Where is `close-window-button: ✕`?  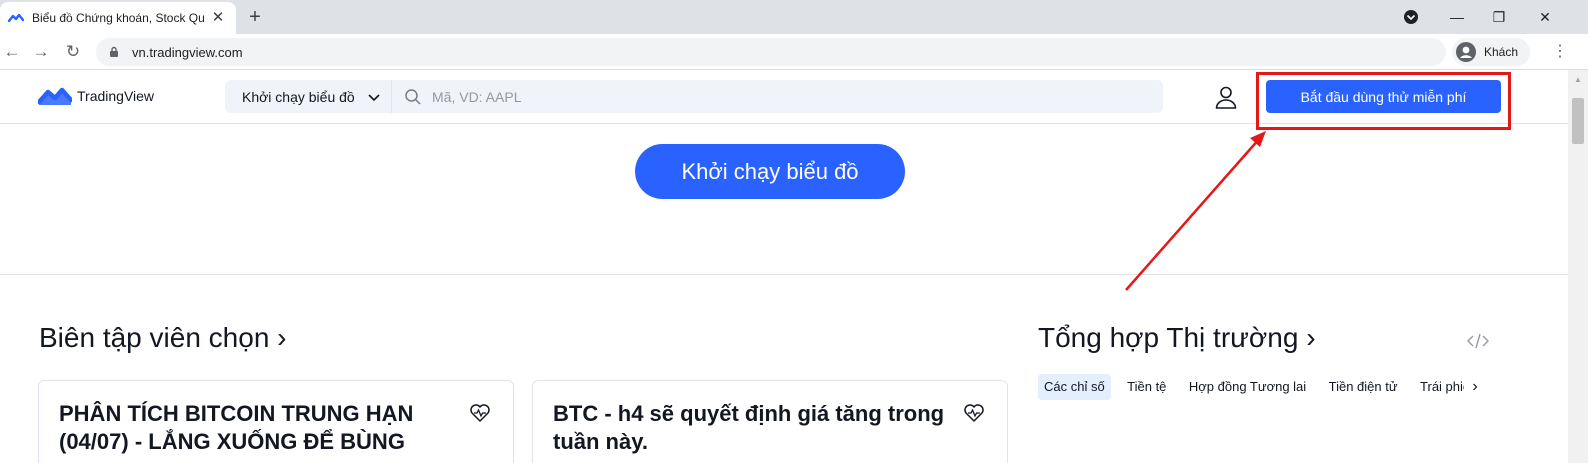 close-window-button: ✕ is located at coordinates (1545, 17).